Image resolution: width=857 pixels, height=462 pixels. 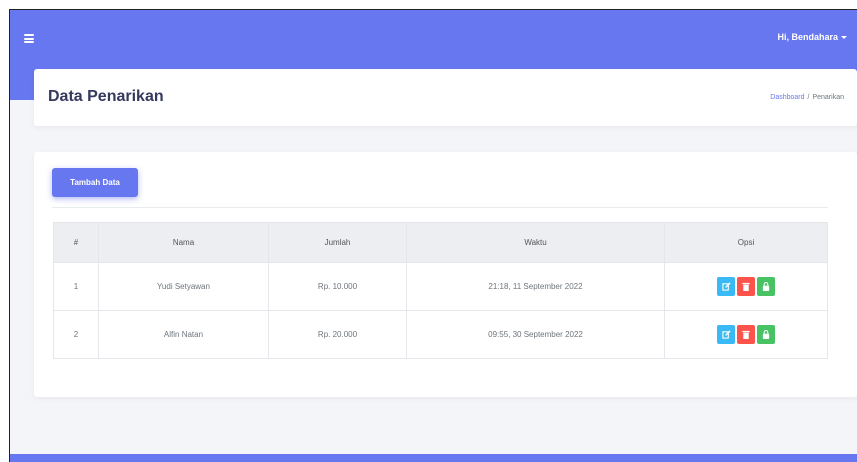 I want to click on cell-waktu: 09:55, 30 September 2022, so click(x=535, y=334).